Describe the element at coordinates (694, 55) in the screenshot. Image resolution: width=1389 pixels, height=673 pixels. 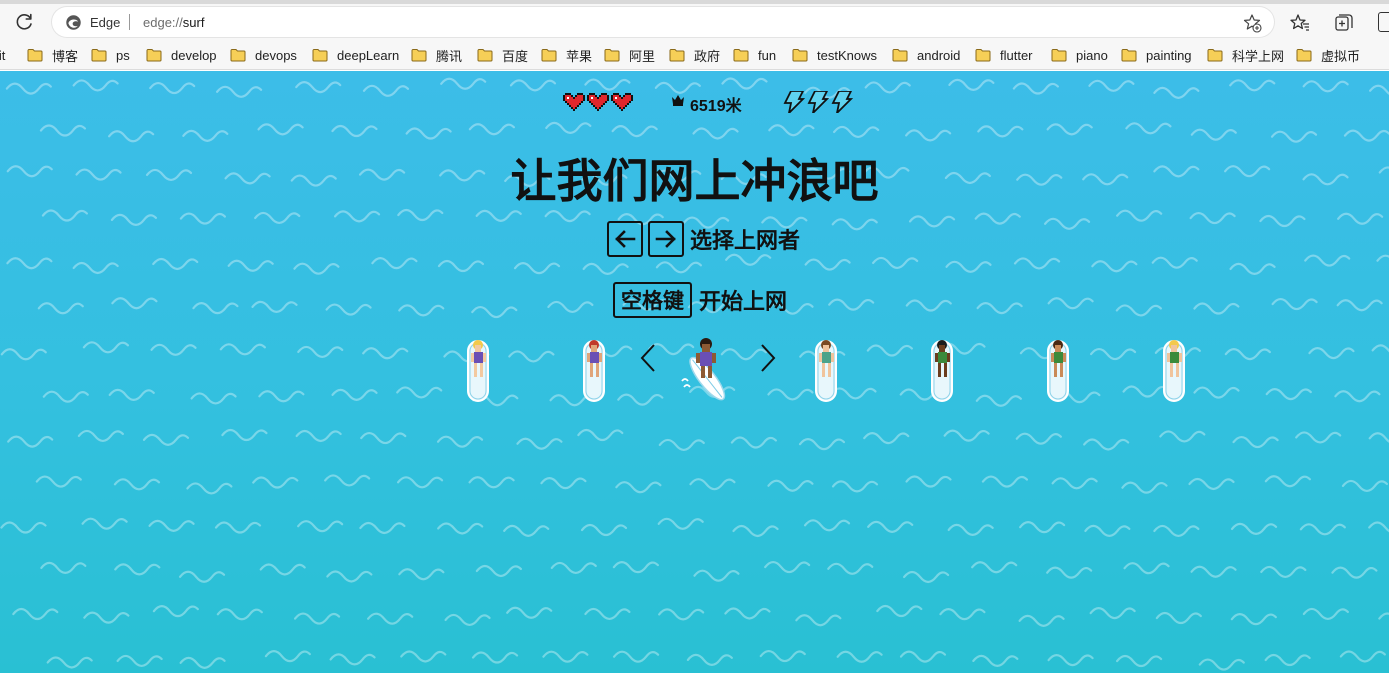
I see `bookmark-item: 政府` at that location.